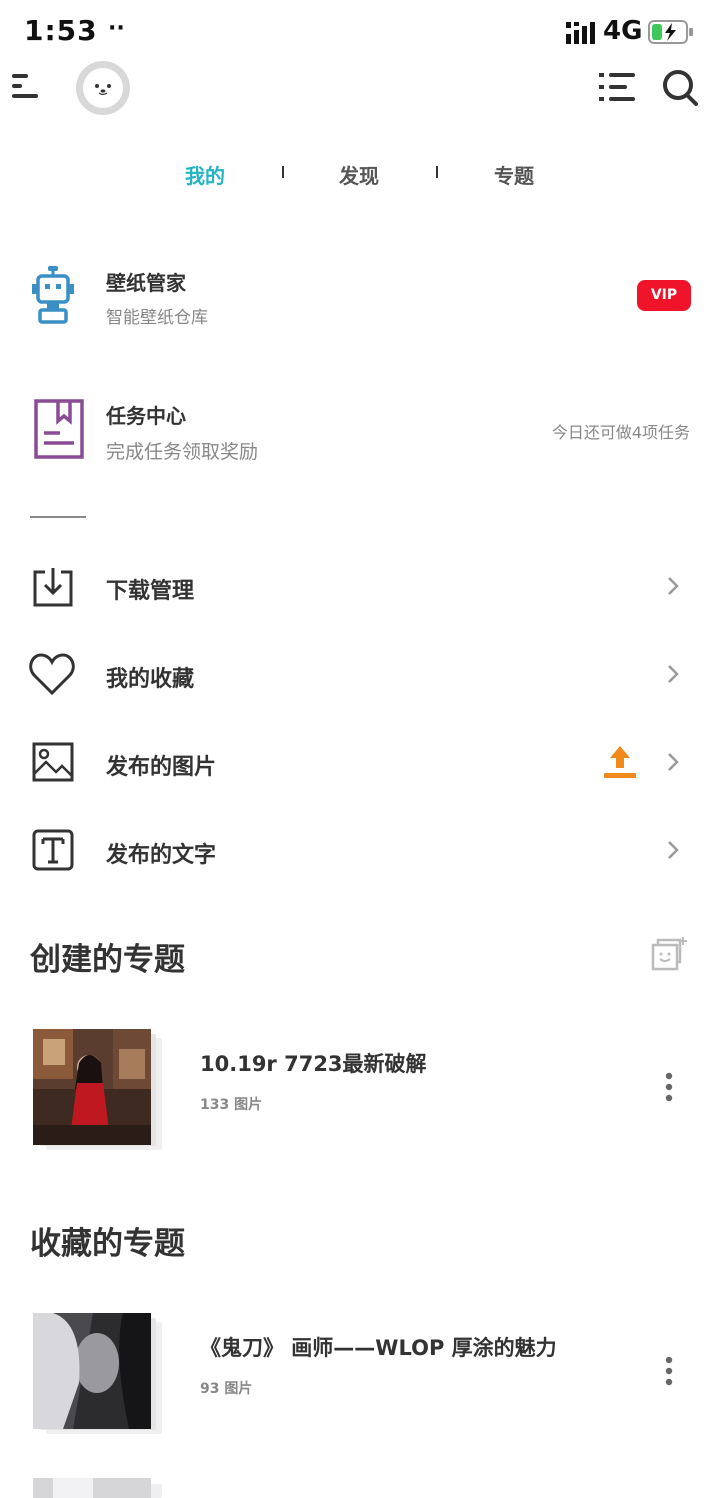 The image size is (720, 1498). I want to click on avatar, so click(103, 88).